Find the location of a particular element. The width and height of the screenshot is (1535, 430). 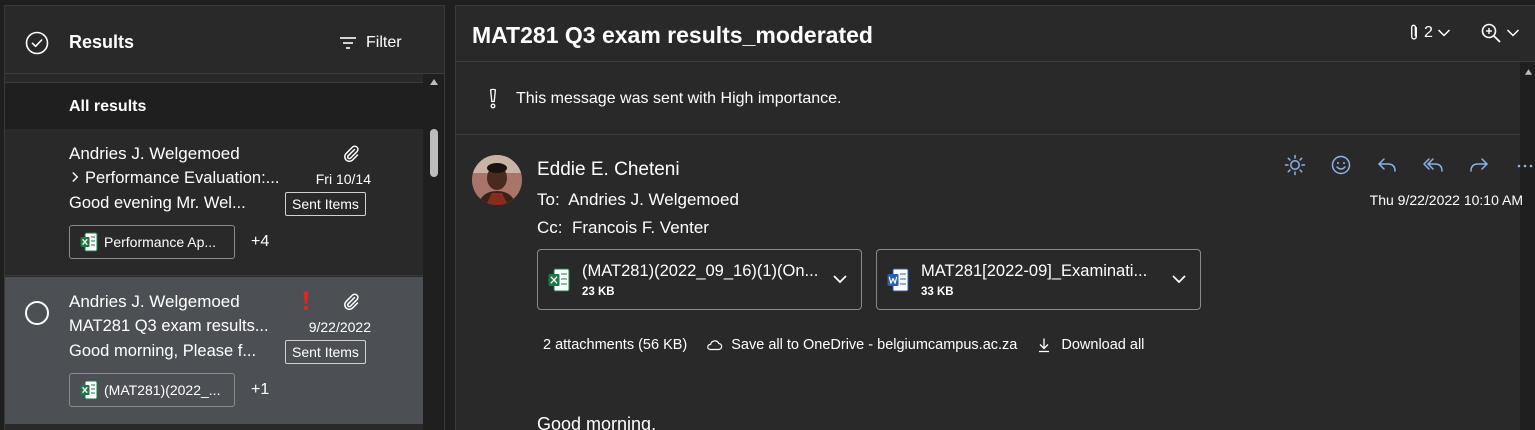

results-scroll-thumb is located at coordinates (434, 153).